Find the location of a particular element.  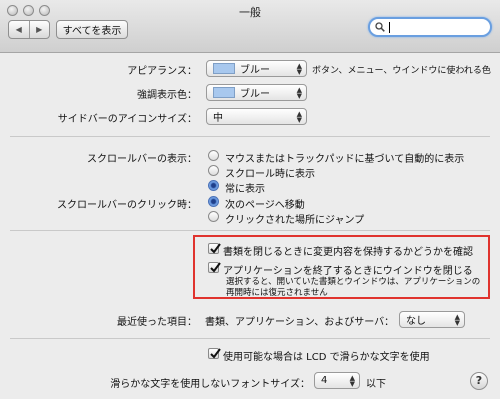

ask-keep-changes-label: 書類を閉じるときに変更内容を保持するかどうかを確認 is located at coordinates (348, 250).